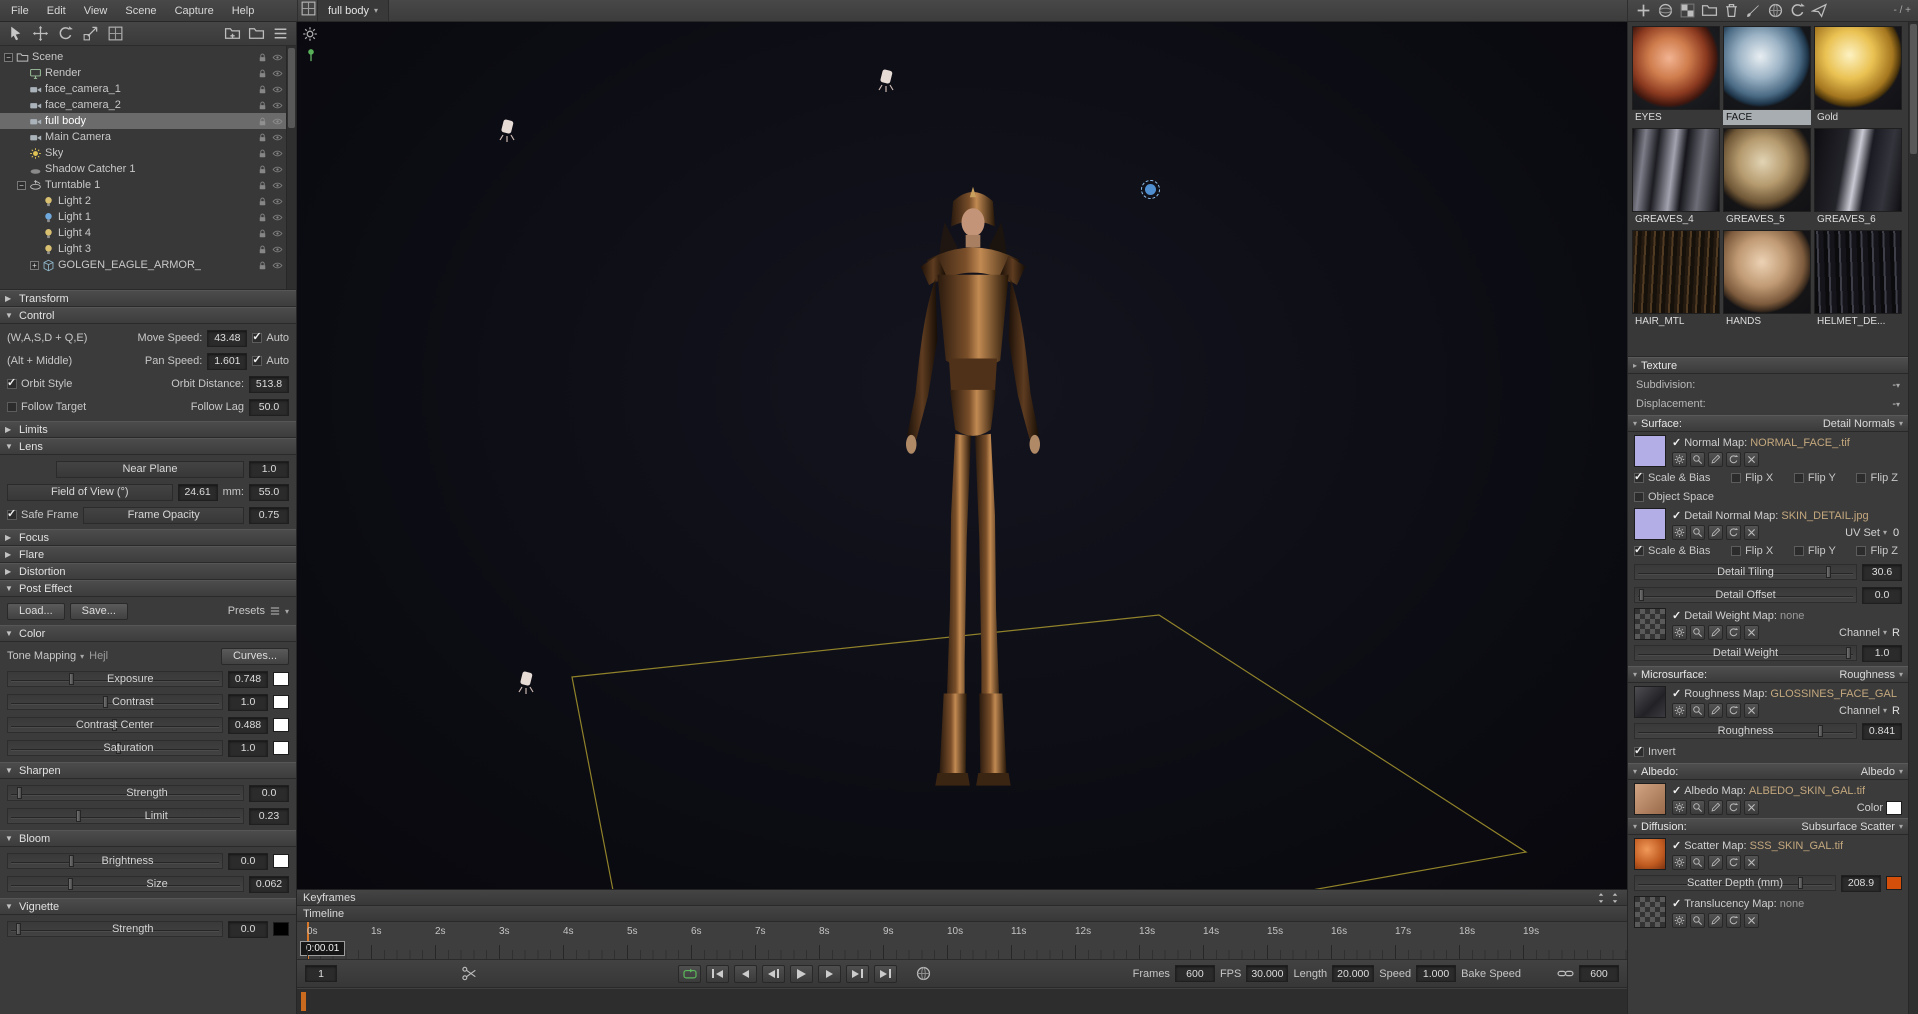 Image resolution: width=1918 pixels, height=1014 pixels. I want to click on detail-weight-value: 1.0, so click(1882, 653).